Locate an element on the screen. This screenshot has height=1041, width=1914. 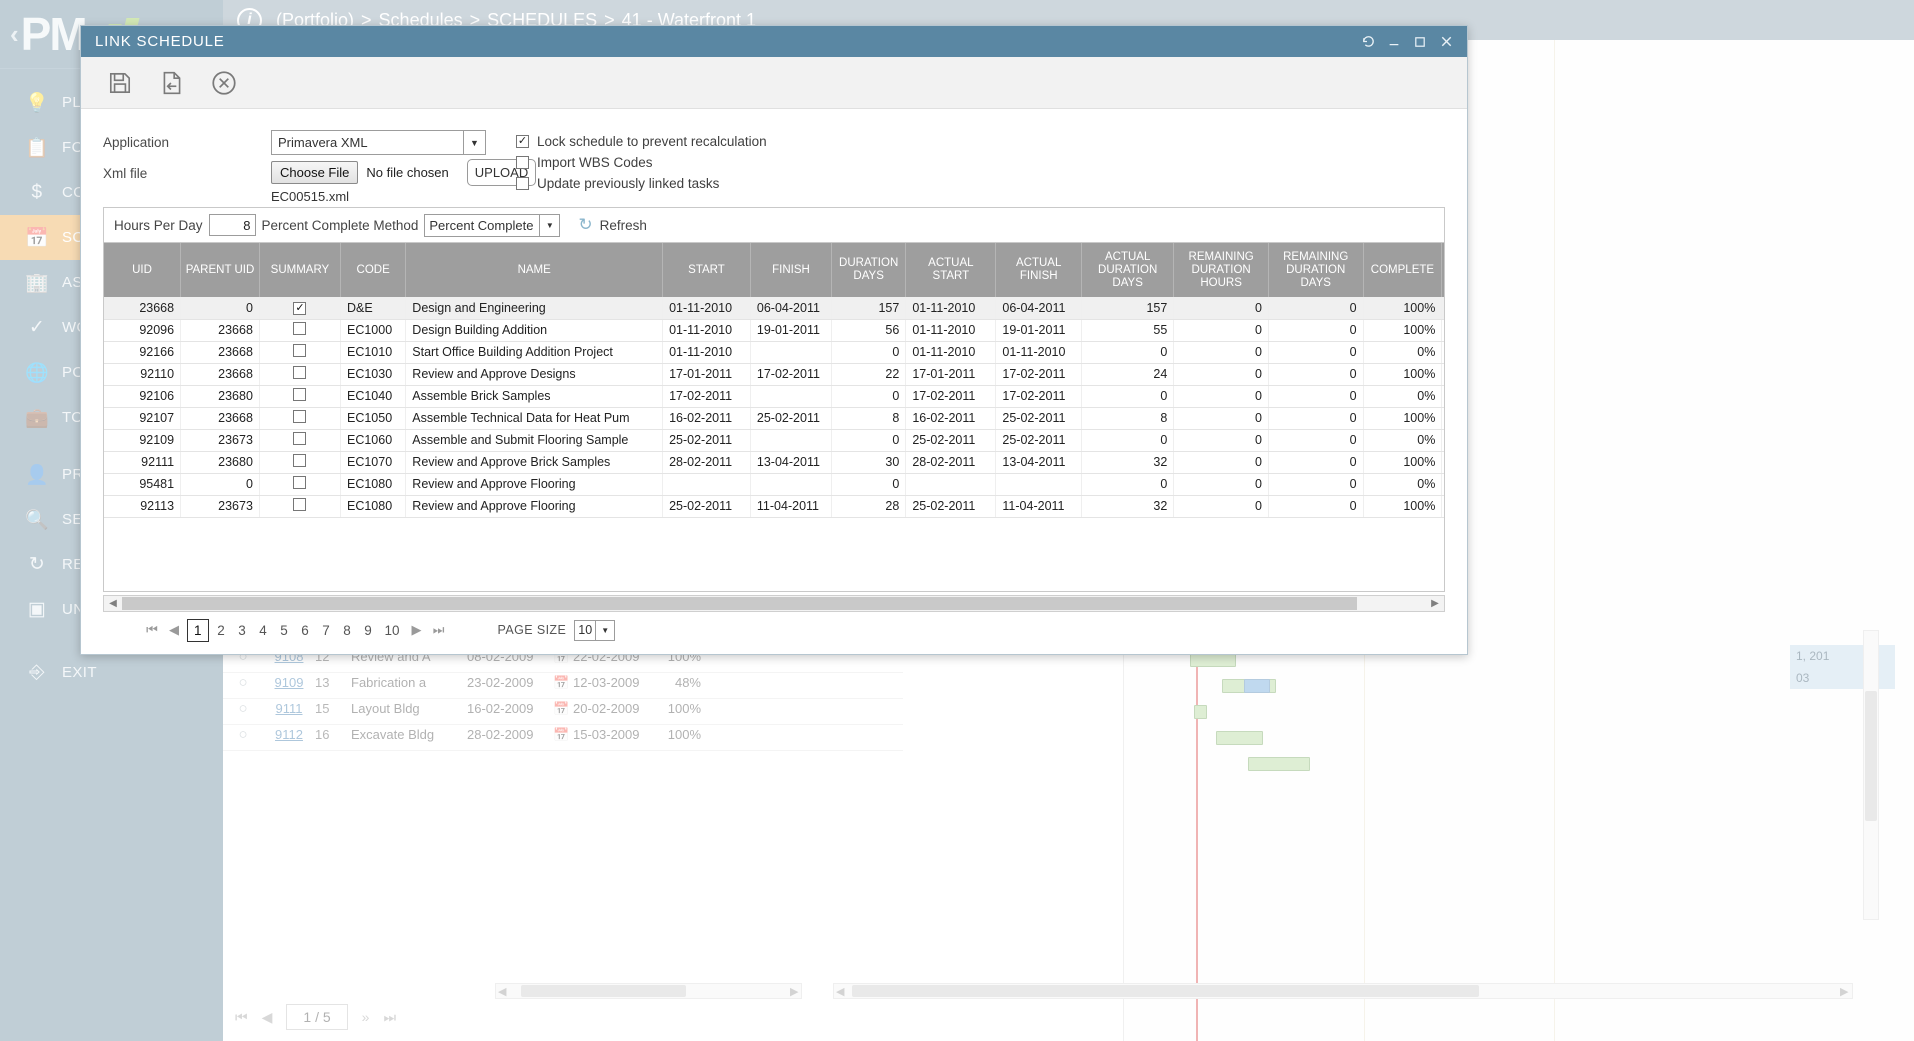
save-icon is located at coordinates (120, 83).